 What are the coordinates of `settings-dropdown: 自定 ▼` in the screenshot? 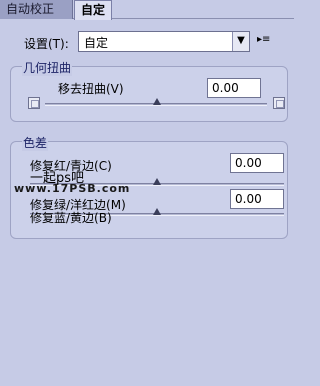 It's located at (164, 41).